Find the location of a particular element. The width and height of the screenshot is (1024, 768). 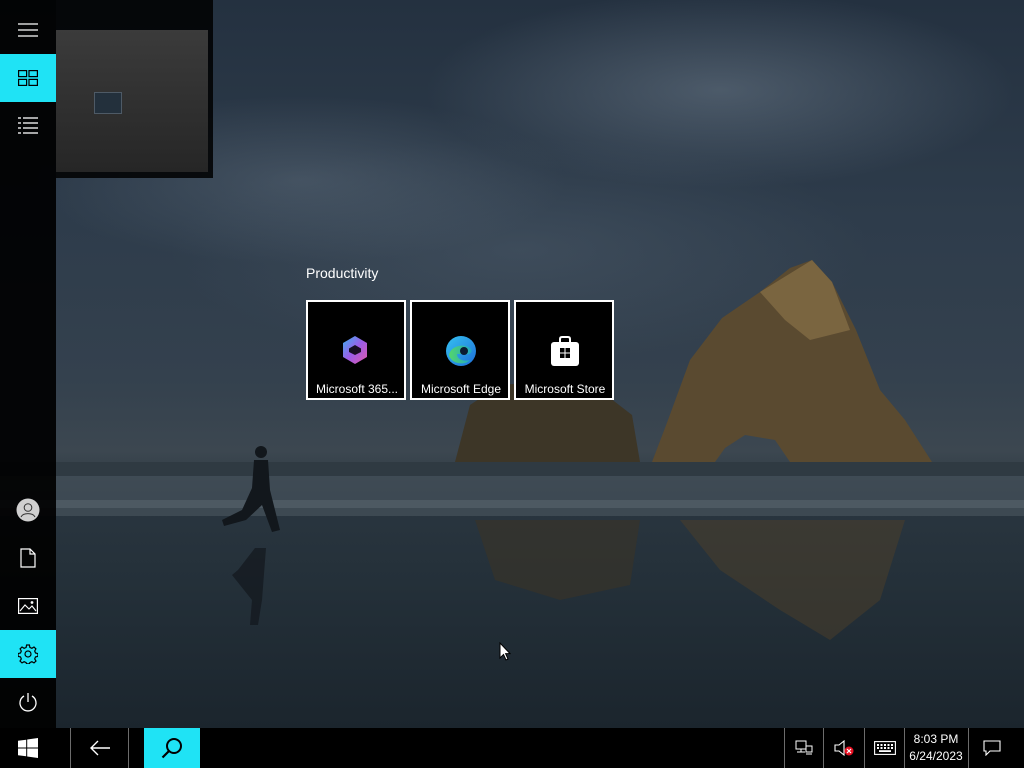

documents-icon is located at coordinates (28, 558).